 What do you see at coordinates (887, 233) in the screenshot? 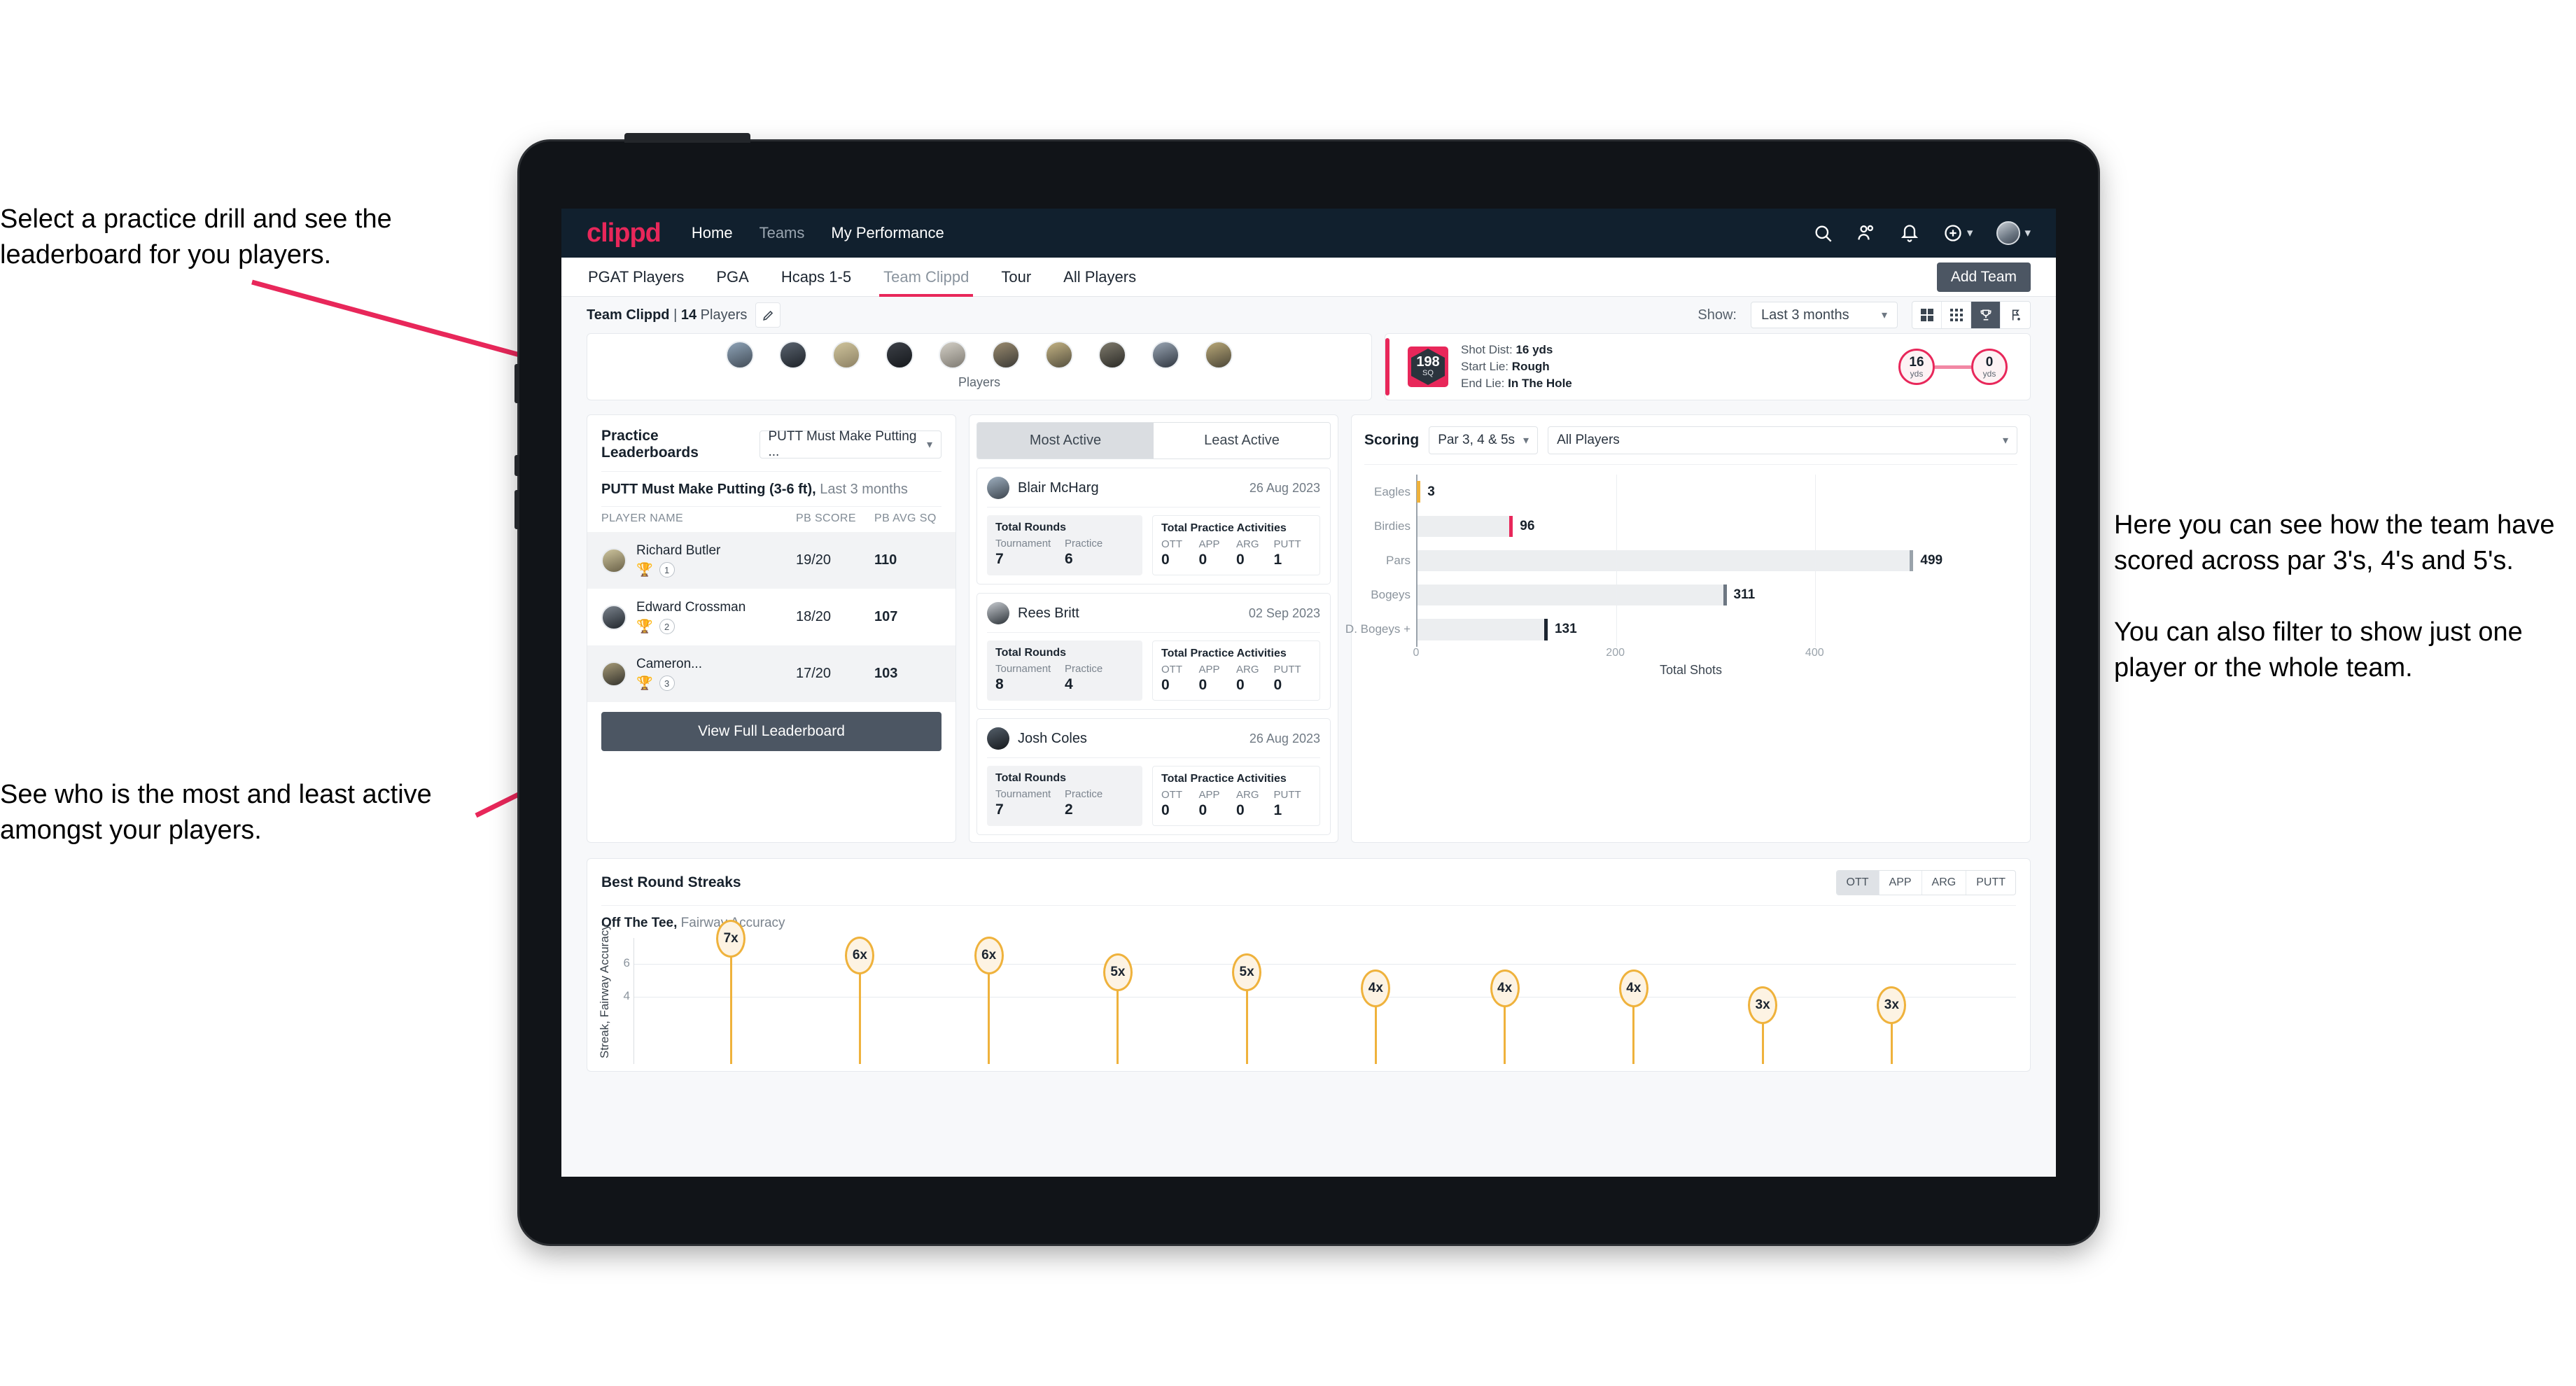
I see `nav-item-my-performance: My Performance` at bounding box center [887, 233].